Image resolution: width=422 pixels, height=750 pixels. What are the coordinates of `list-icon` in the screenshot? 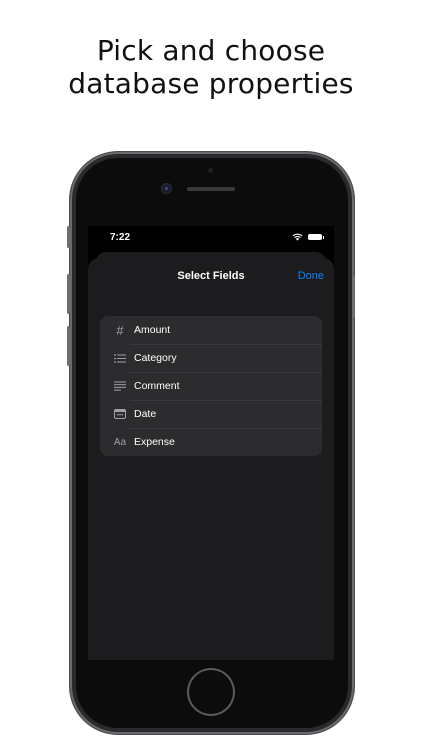 It's located at (120, 358).